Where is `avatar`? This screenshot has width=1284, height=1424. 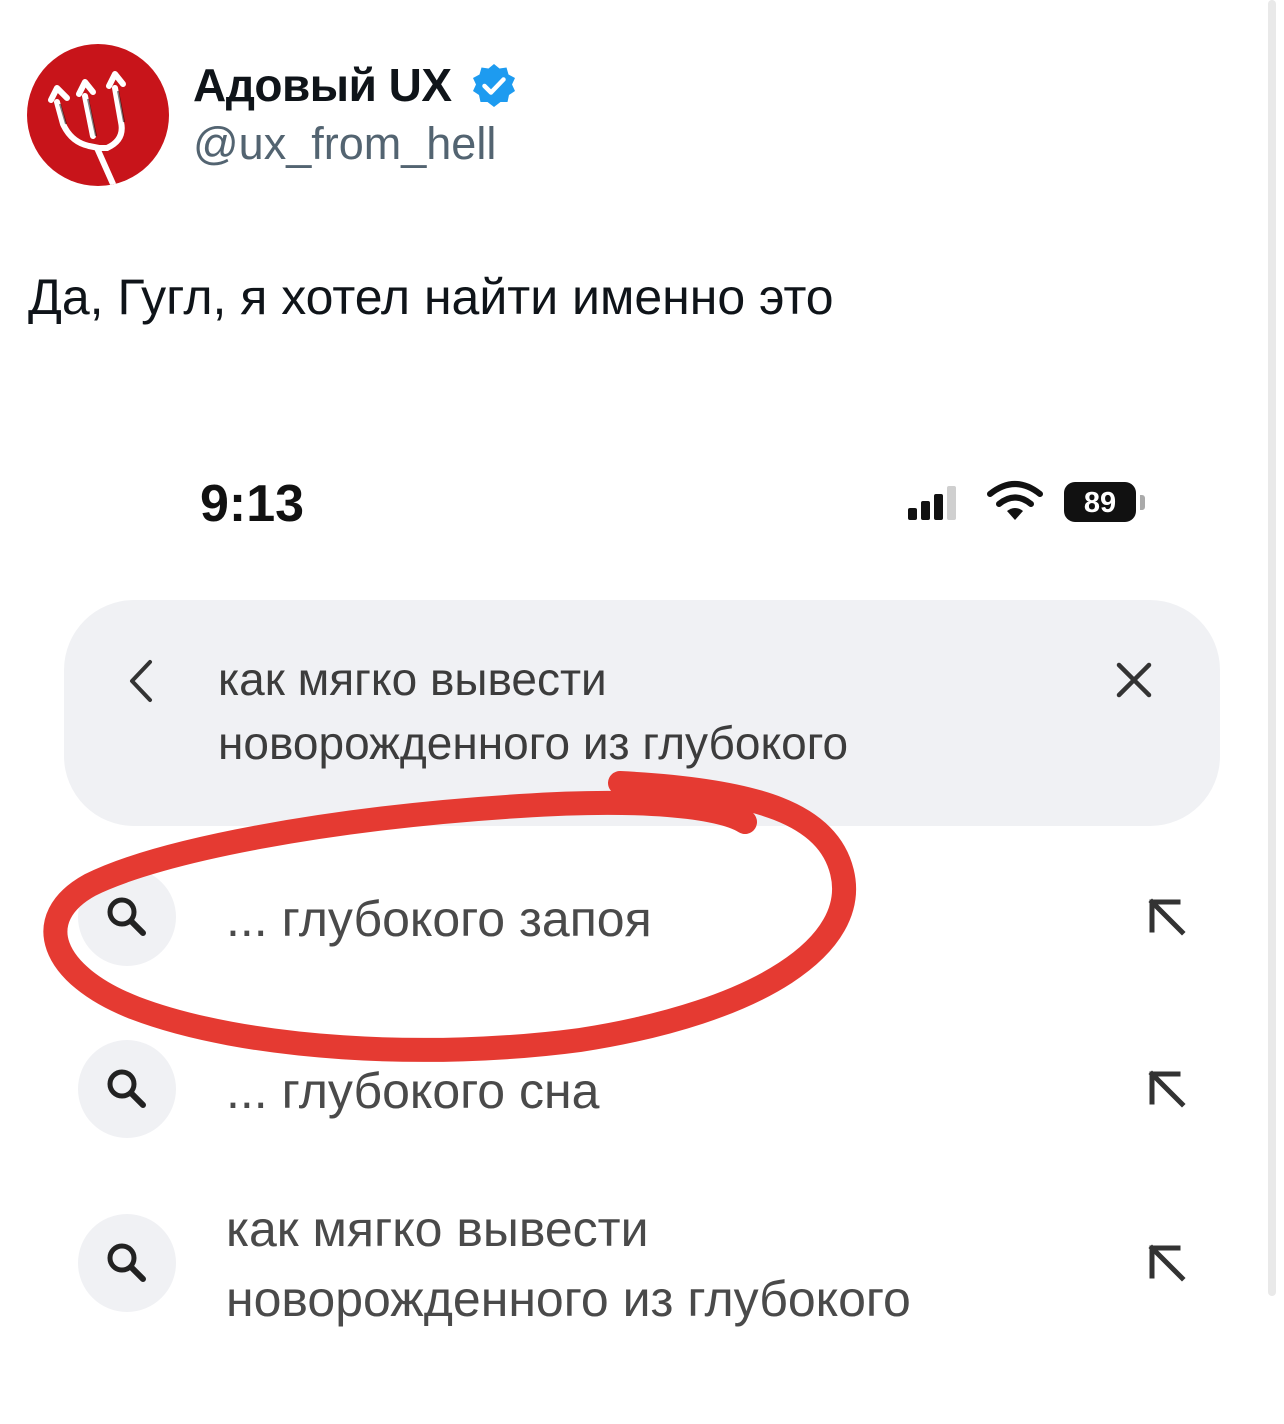
avatar is located at coordinates (98, 115).